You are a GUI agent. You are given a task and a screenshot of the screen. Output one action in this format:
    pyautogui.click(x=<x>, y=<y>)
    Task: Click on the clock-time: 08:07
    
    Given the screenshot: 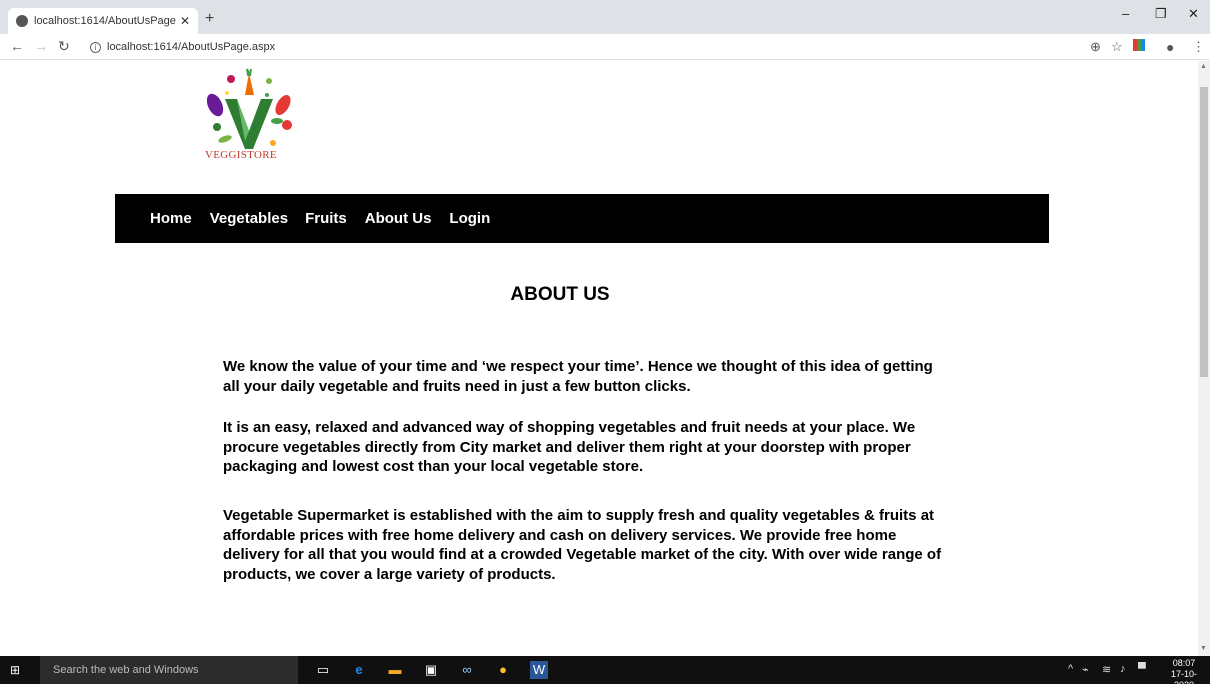 What is the action you would take?
    pyautogui.click(x=1184, y=663)
    